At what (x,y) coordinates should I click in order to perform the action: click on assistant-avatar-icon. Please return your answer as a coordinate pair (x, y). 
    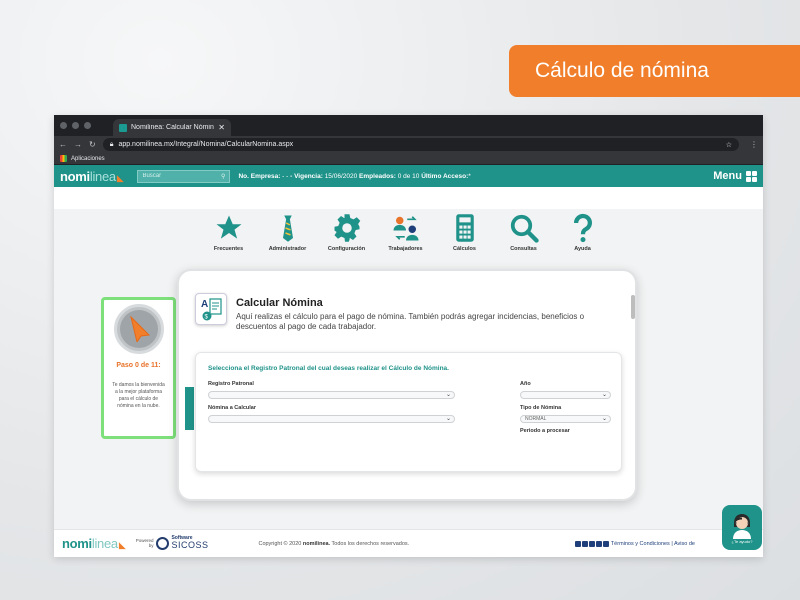
    Looking at the image, I should click on (742, 526).